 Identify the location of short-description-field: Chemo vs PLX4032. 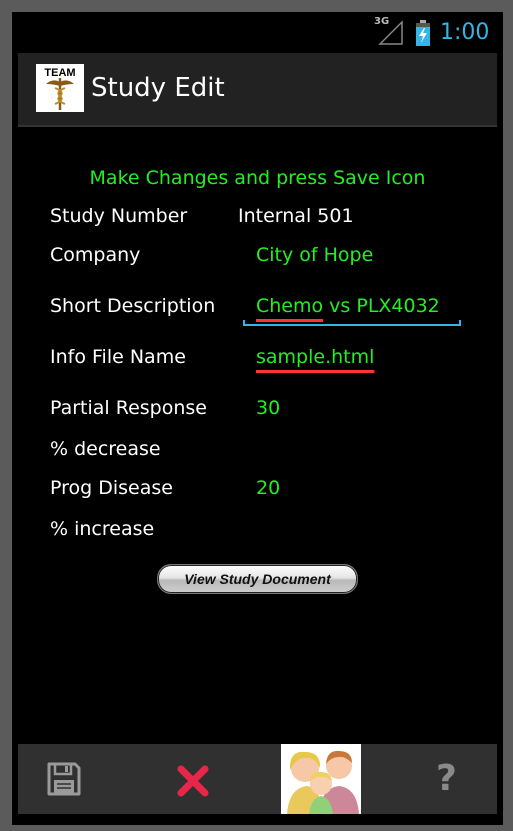
(348, 306).